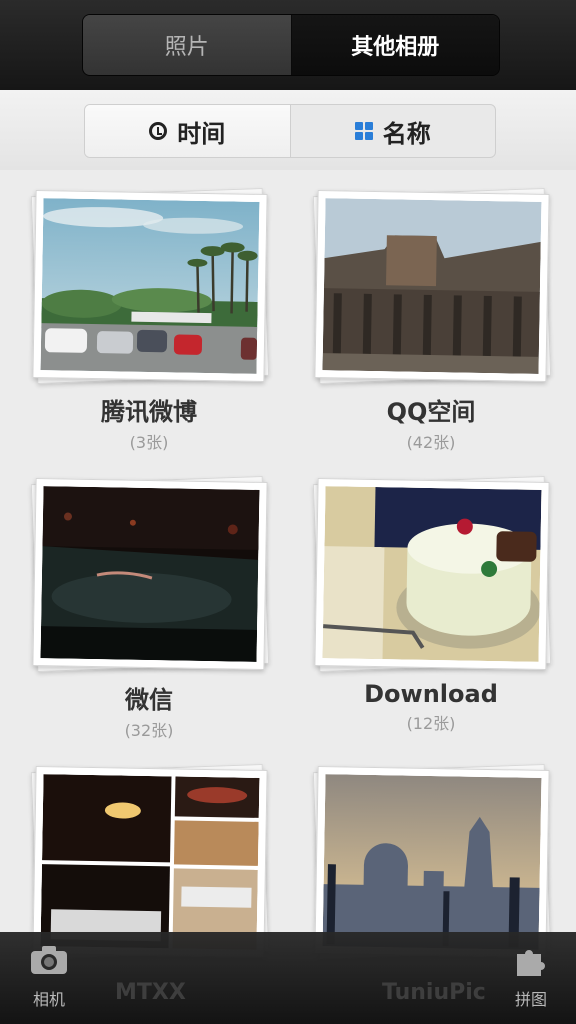 Image resolution: width=576 pixels, height=1024 pixels. Describe the element at coordinates (431, 412) in the screenshot. I see `album-name: QQ空间` at that location.